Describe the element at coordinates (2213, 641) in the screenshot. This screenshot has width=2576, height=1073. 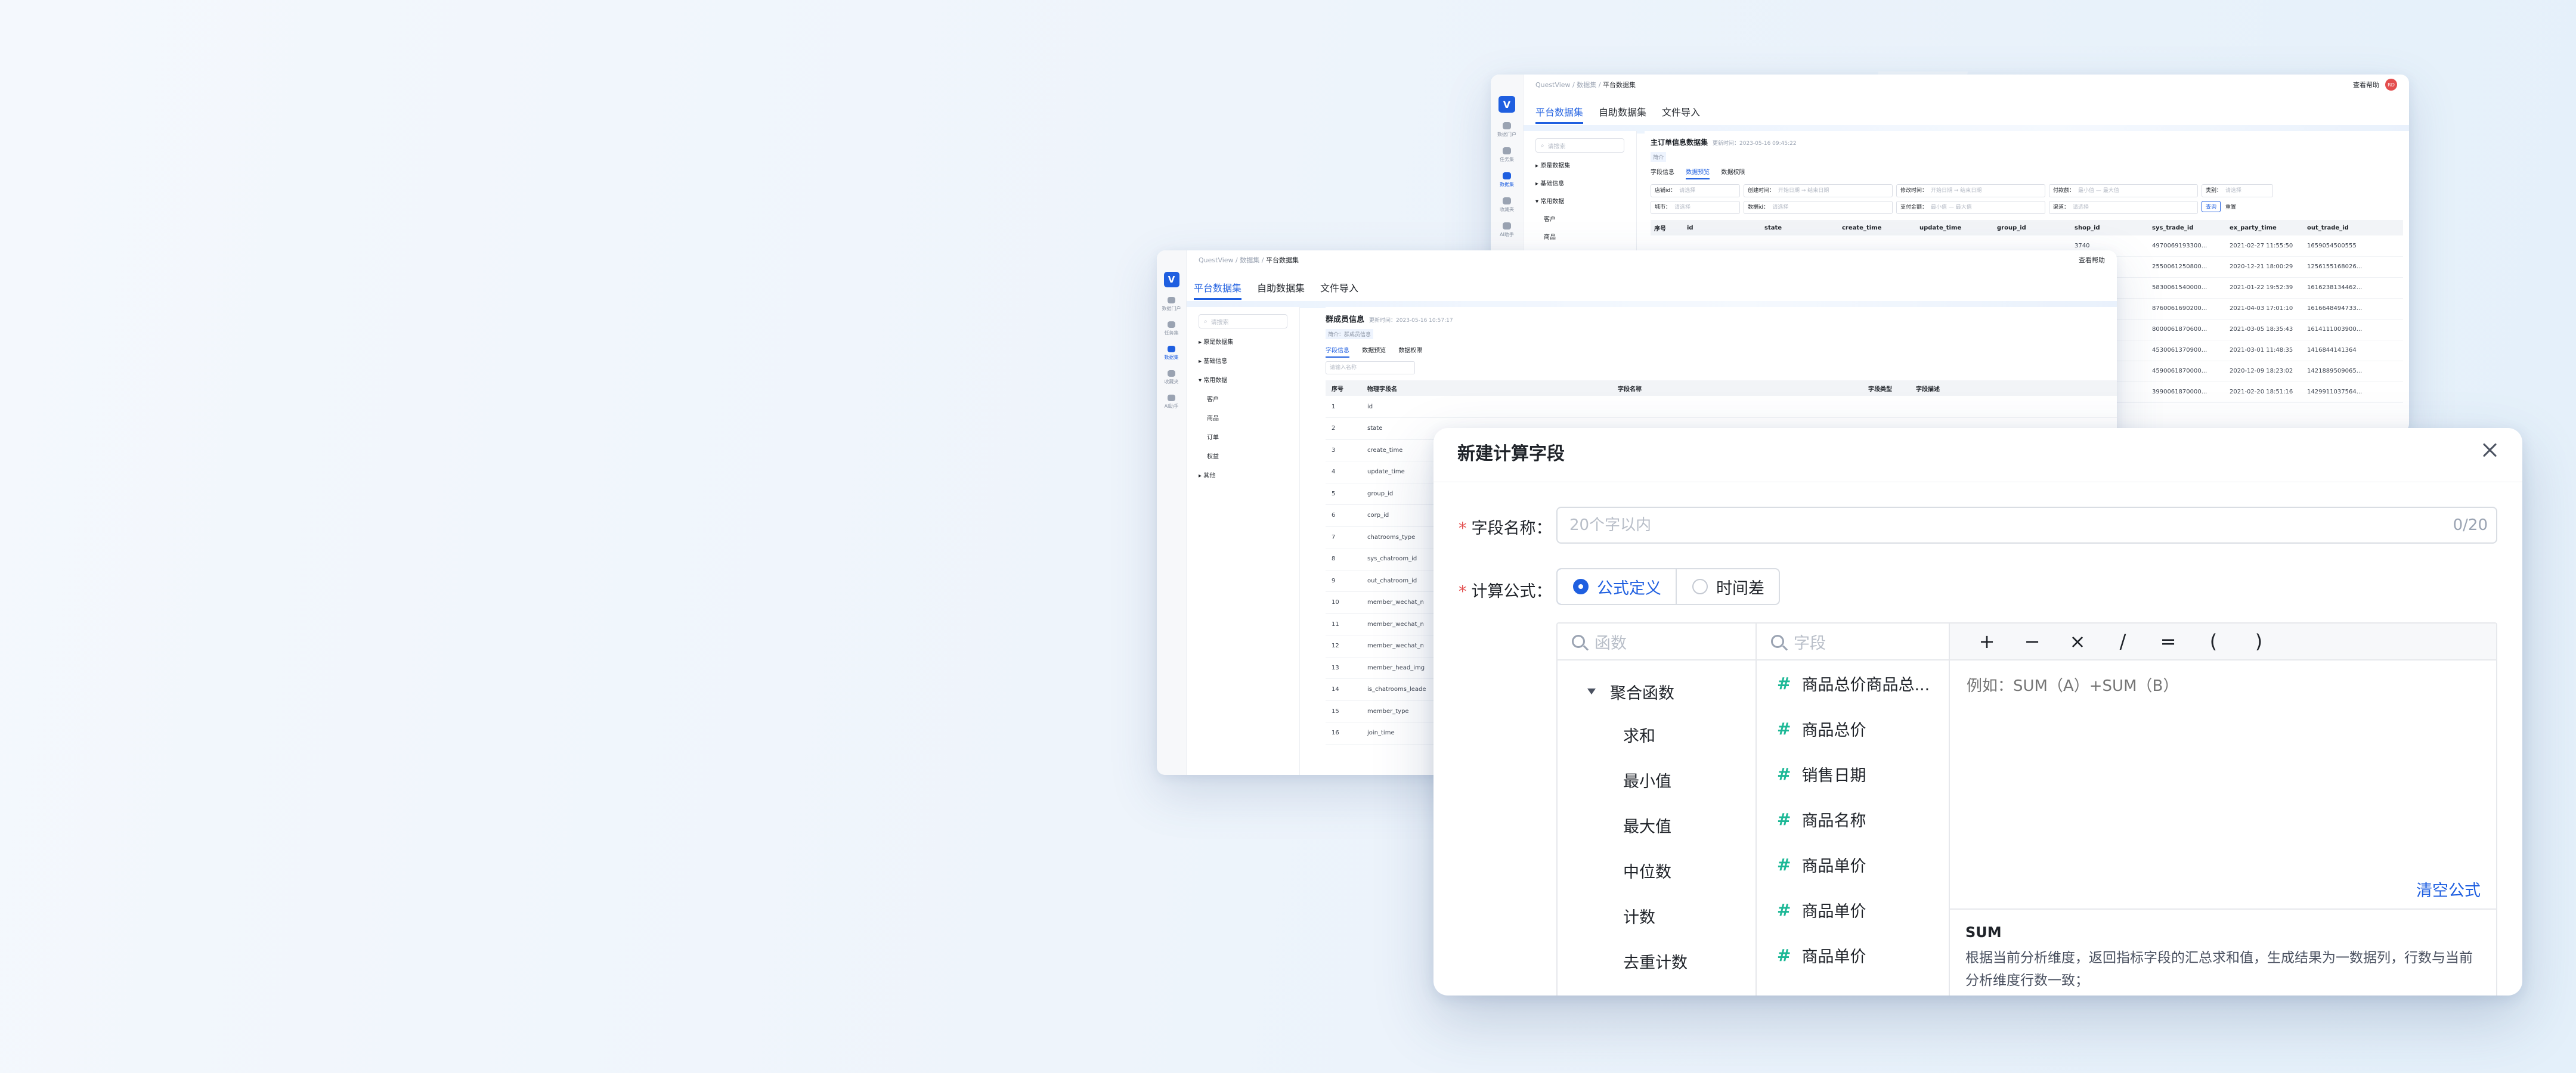
I see `operator-left-paren: (` at that location.